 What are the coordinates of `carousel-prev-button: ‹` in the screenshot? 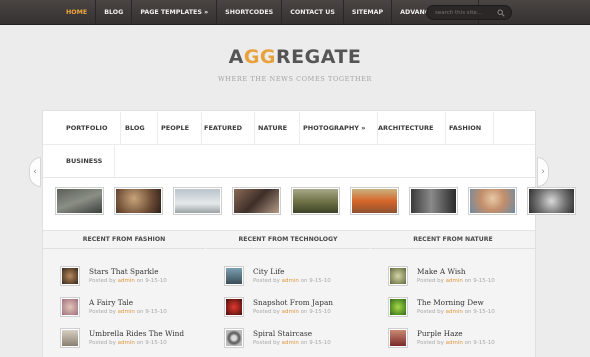 It's located at (35, 172).